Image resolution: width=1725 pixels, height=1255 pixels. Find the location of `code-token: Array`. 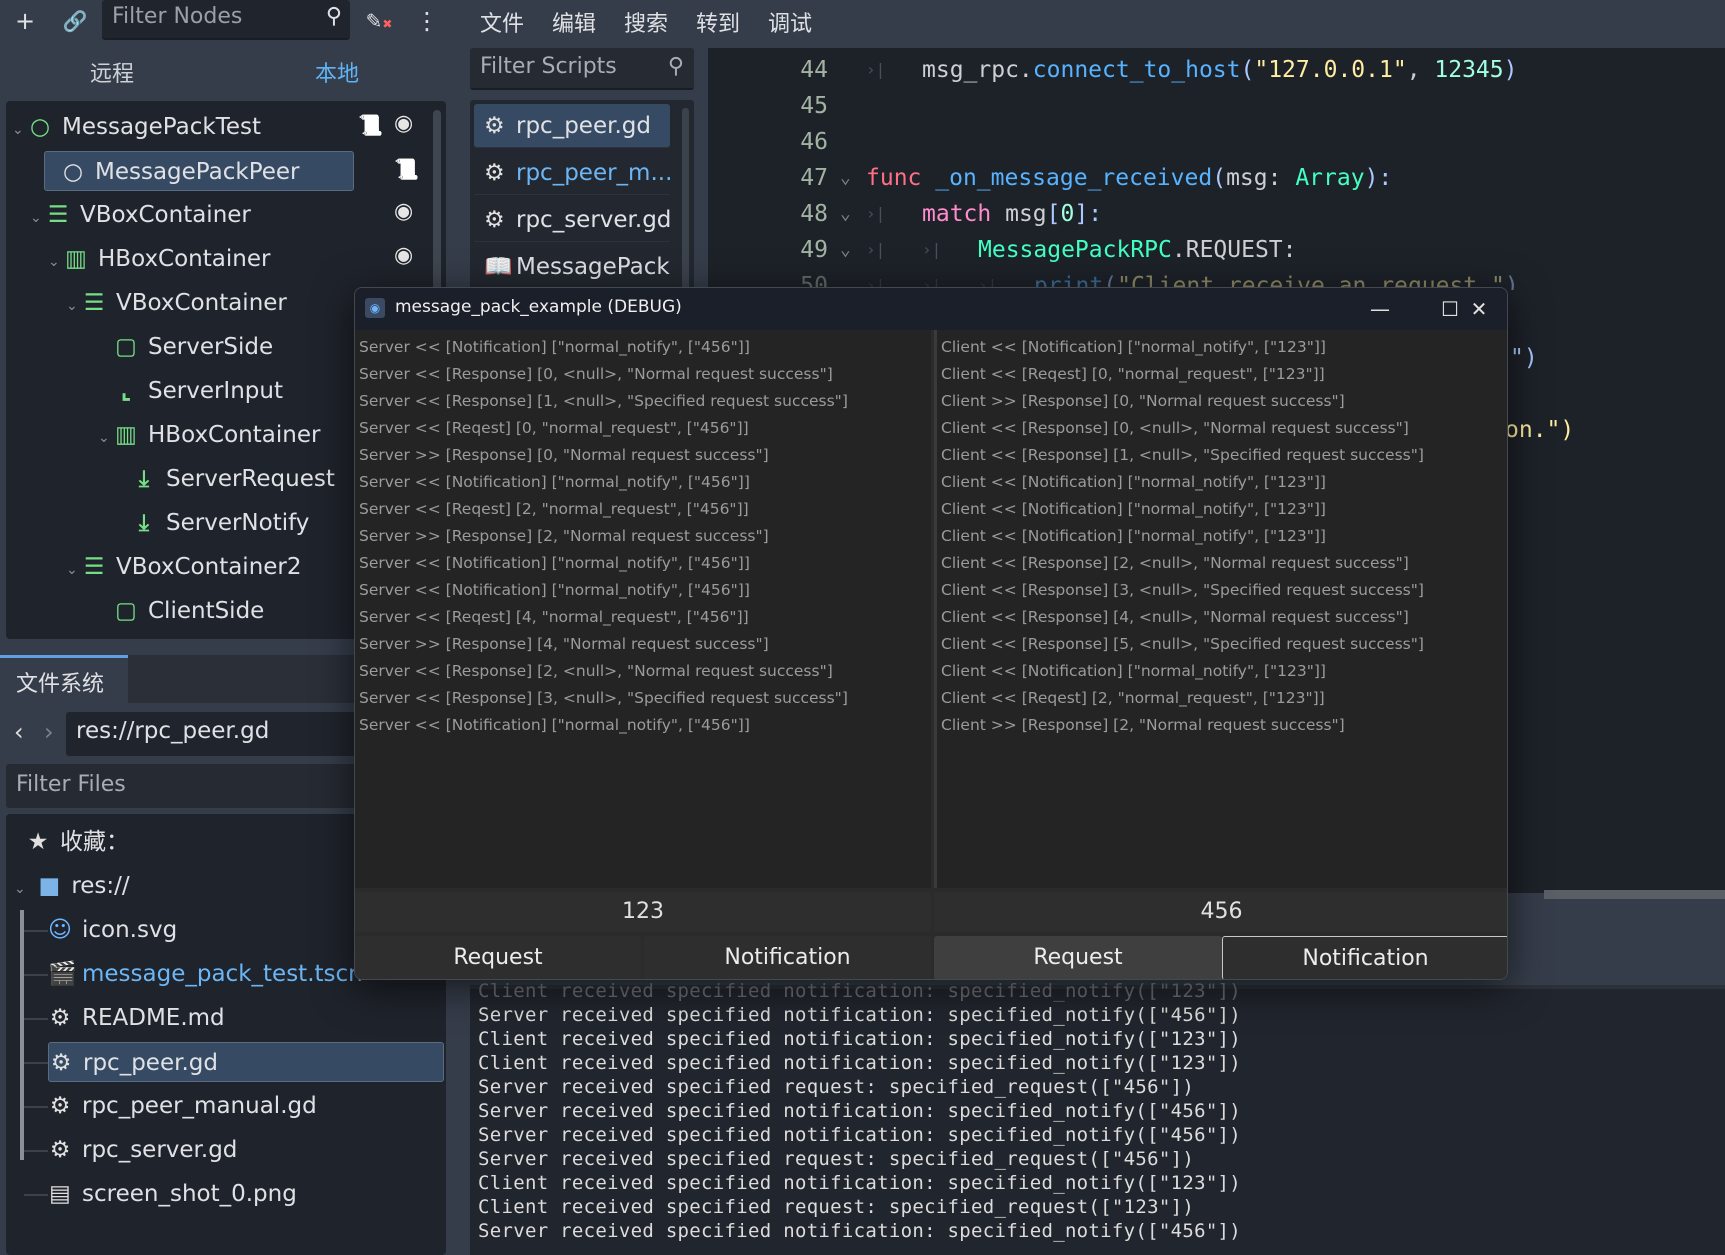

code-token: Array is located at coordinates (1330, 178).